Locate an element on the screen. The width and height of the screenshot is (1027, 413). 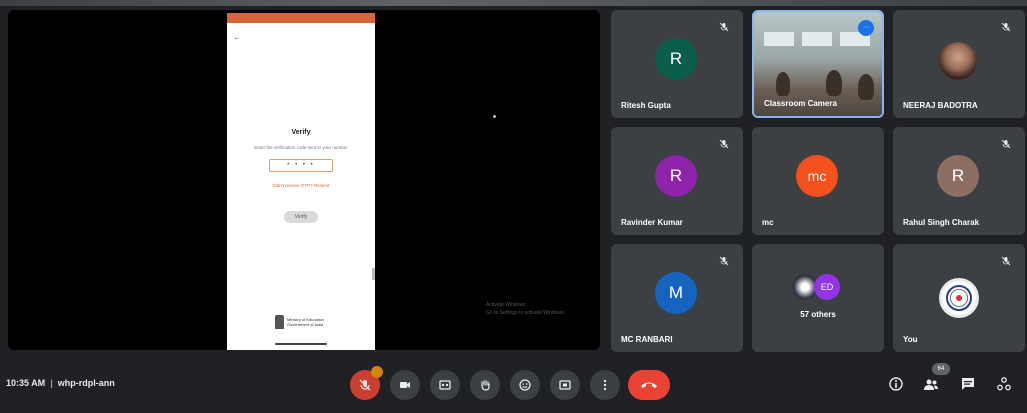
people-button is located at coordinates (931, 384).